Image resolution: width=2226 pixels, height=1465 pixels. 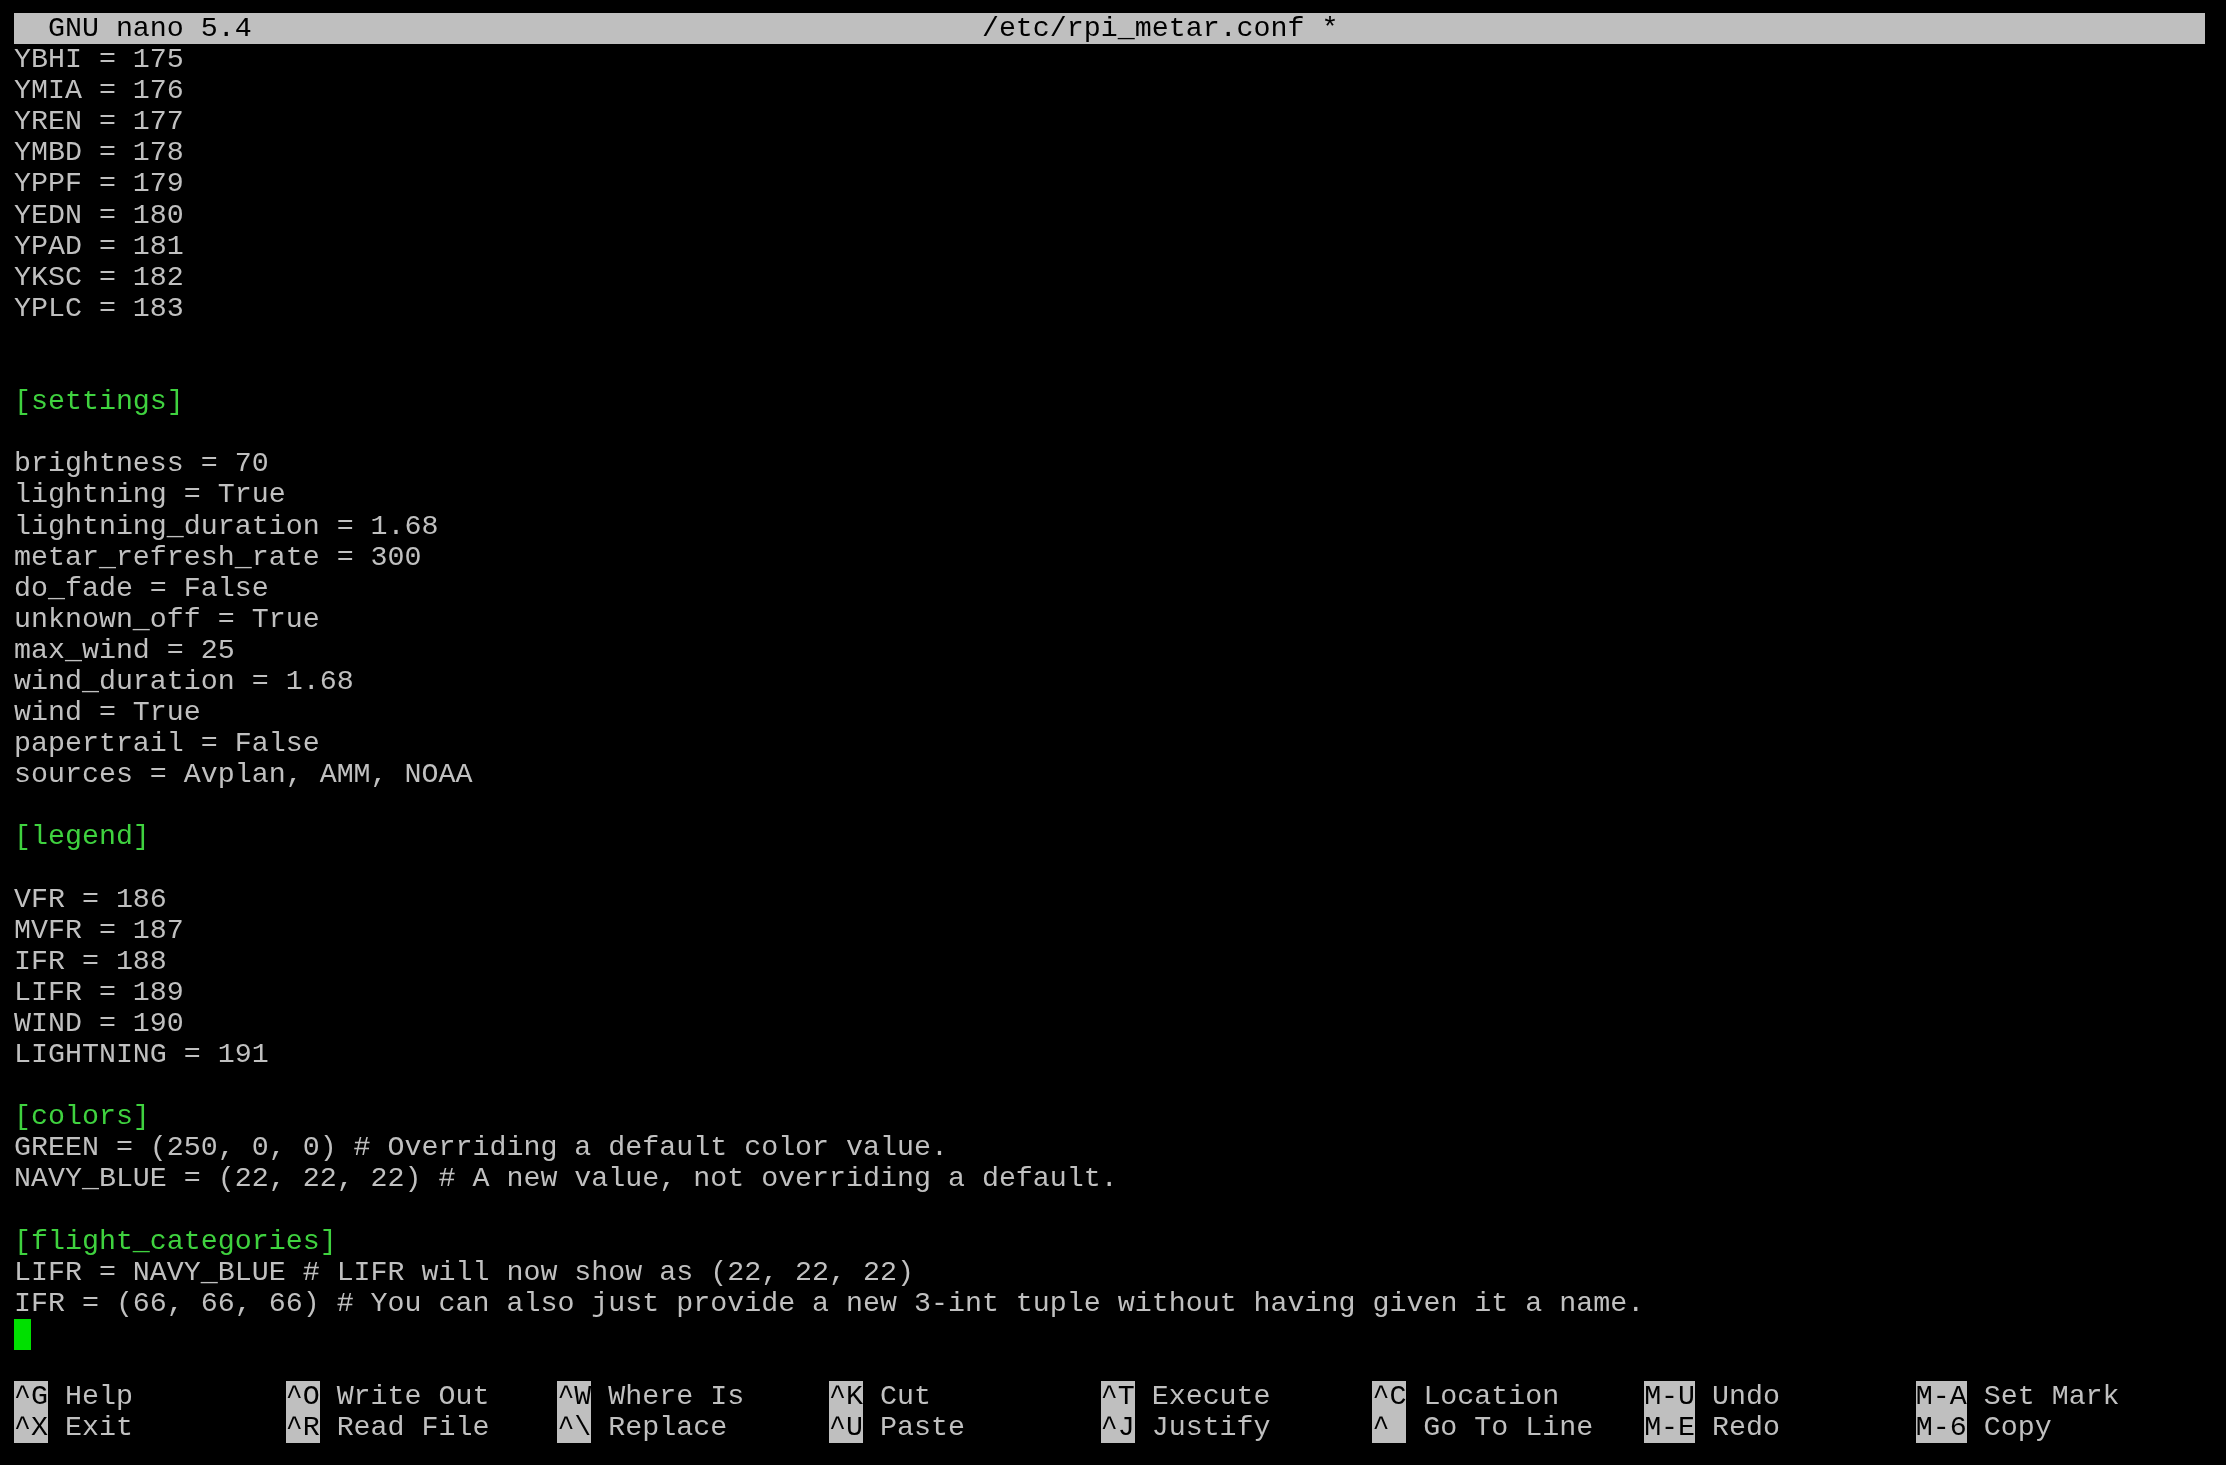 I want to click on config-line: wind_duration = 1.68, so click(x=184, y=680).